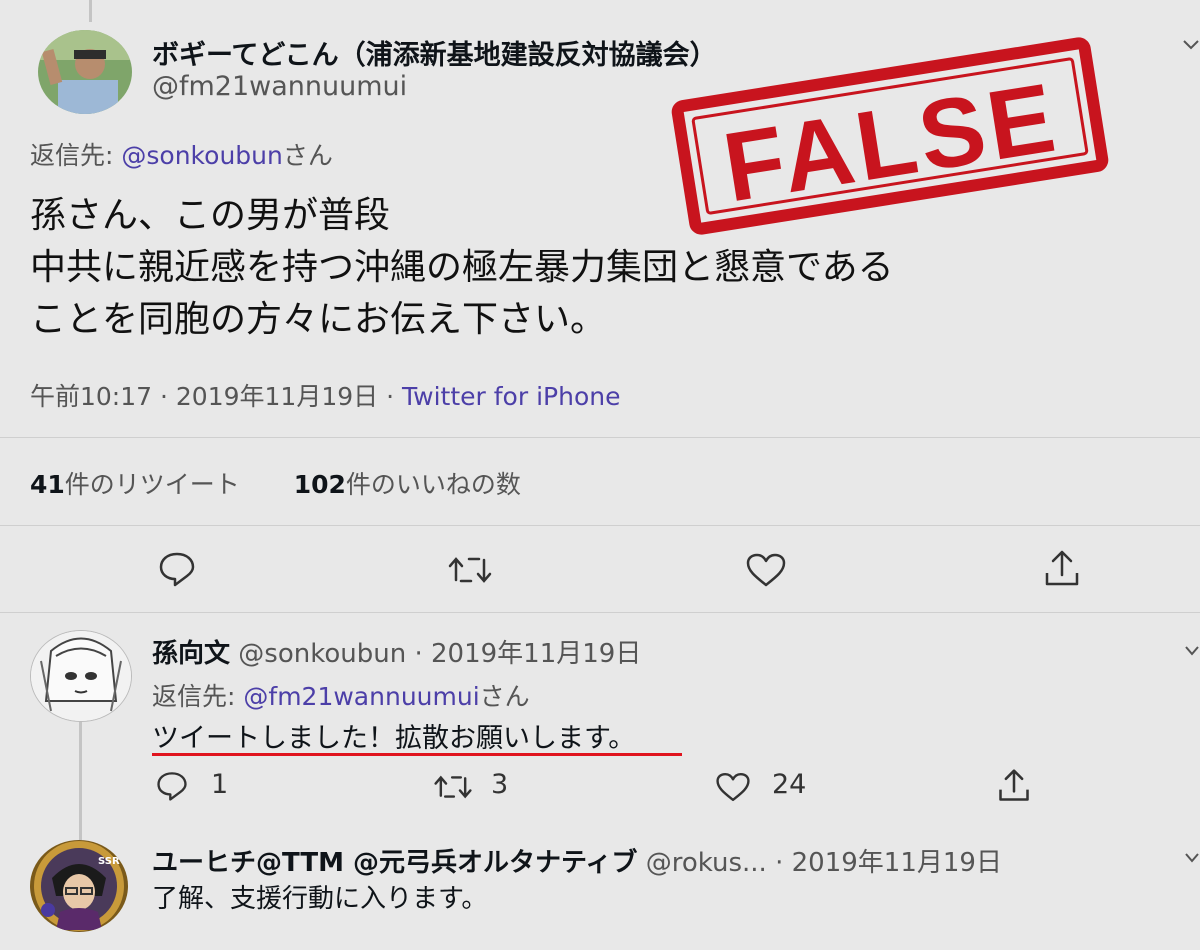  I want to click on like-count: 102, so click(319, 484).